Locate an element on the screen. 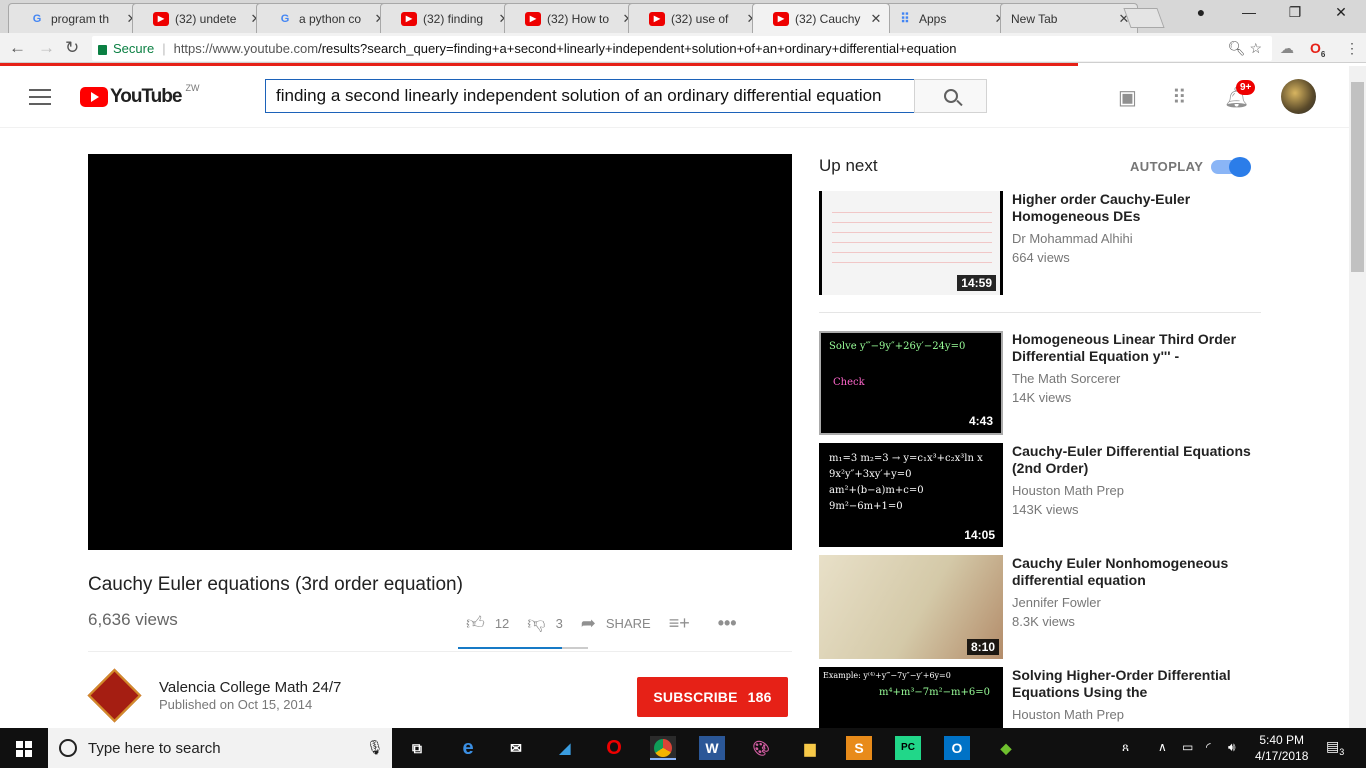 Image resolution: width=1366 pixels, height=768 pixels. video-thumbnail: Solve y‴−9y″+26y′−24y=0 Check 4:43 is located at coordinates (911, 383).